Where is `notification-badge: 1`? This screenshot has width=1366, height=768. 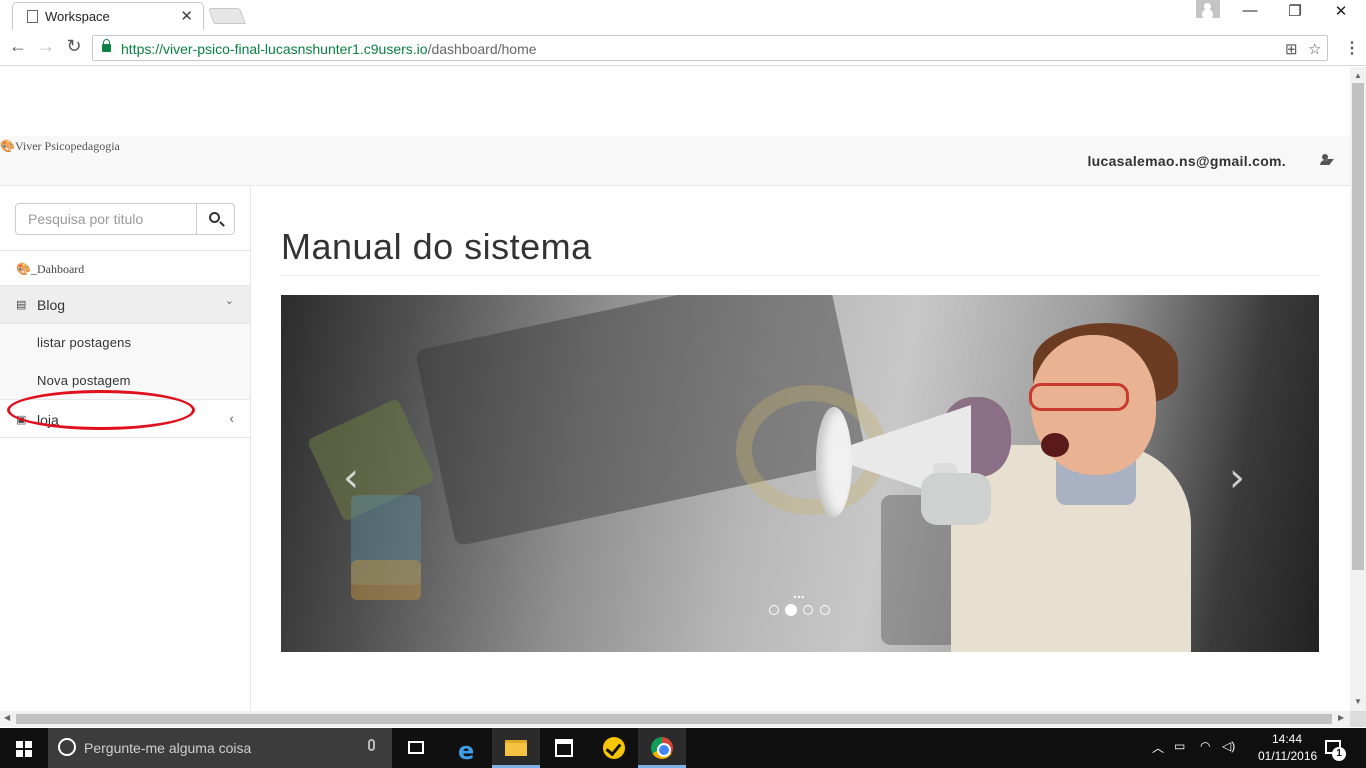
notification-badge: 1 is located at coordinates (1339, 754).